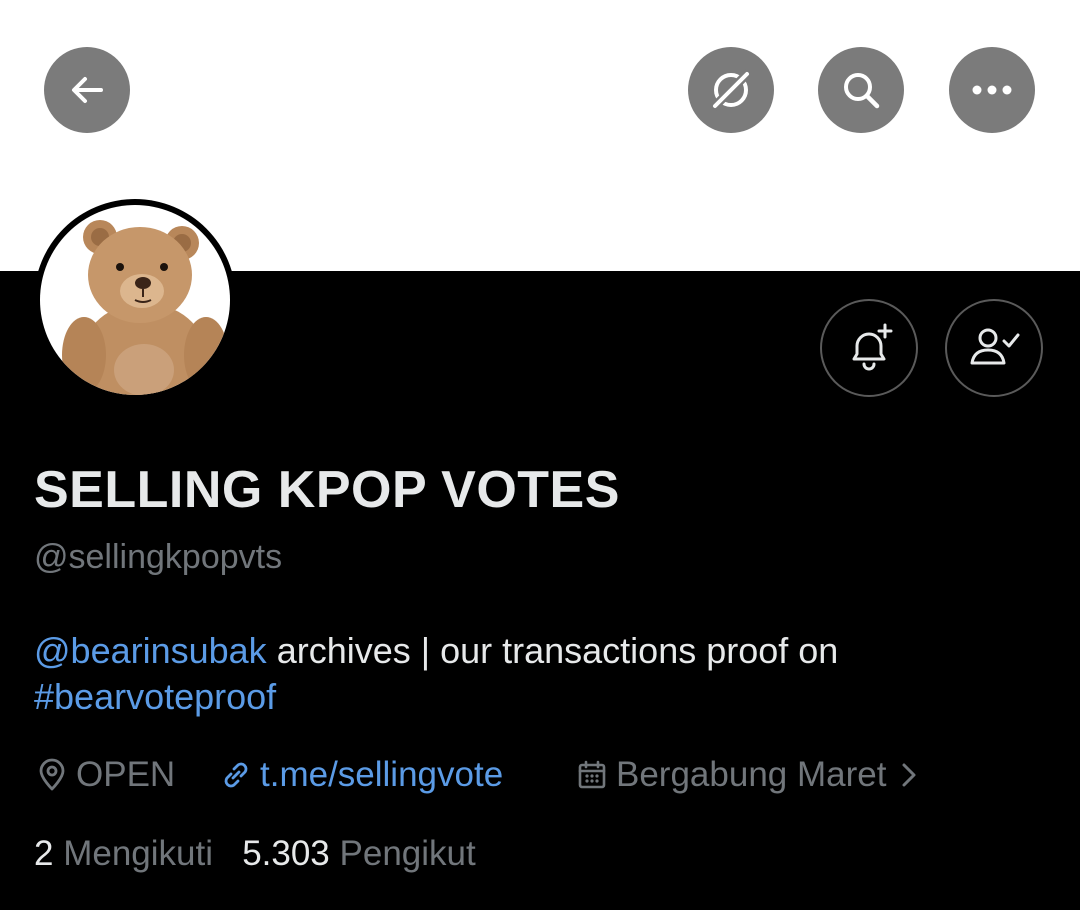 The image size is (1080, 910). I want to click on search-button, so click(861, 90).